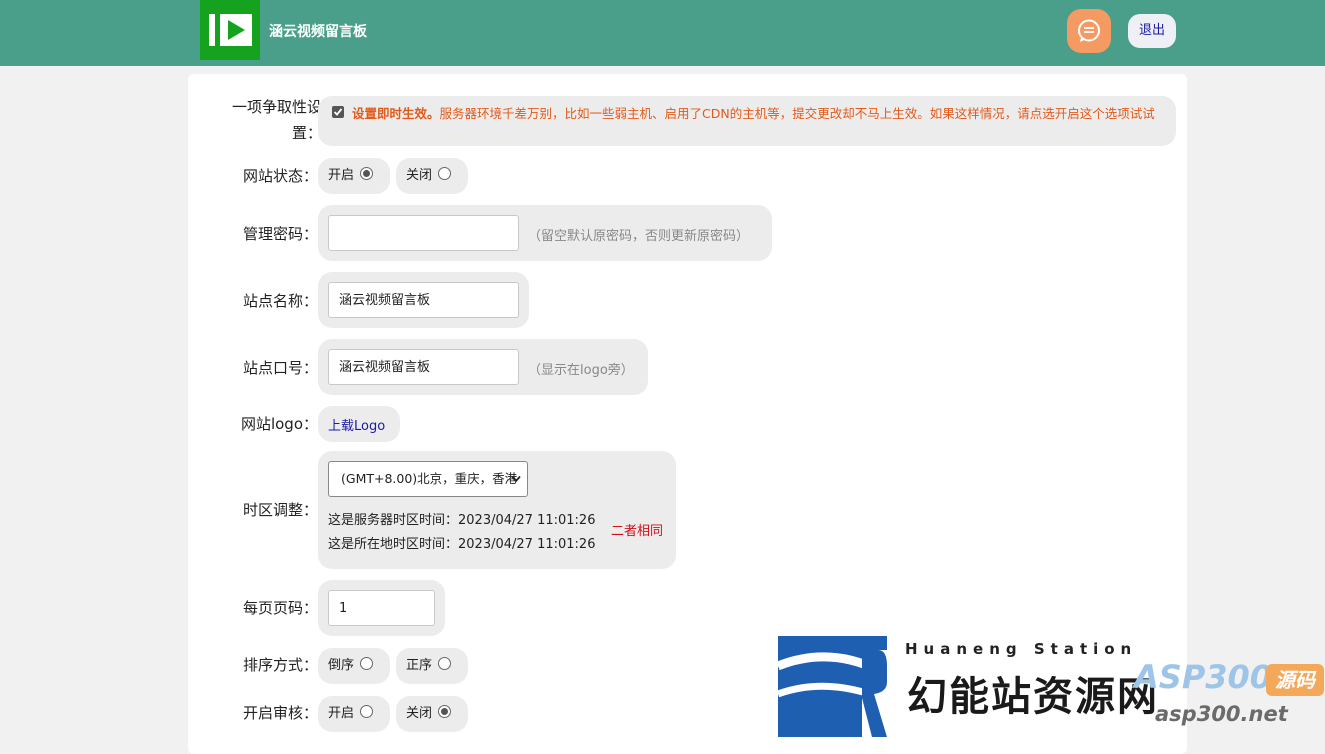  What do you see at coordinates (637, 531) in the screenshot?
I see `time-compare-status: 二者相同` at bounding box center [637, 531].